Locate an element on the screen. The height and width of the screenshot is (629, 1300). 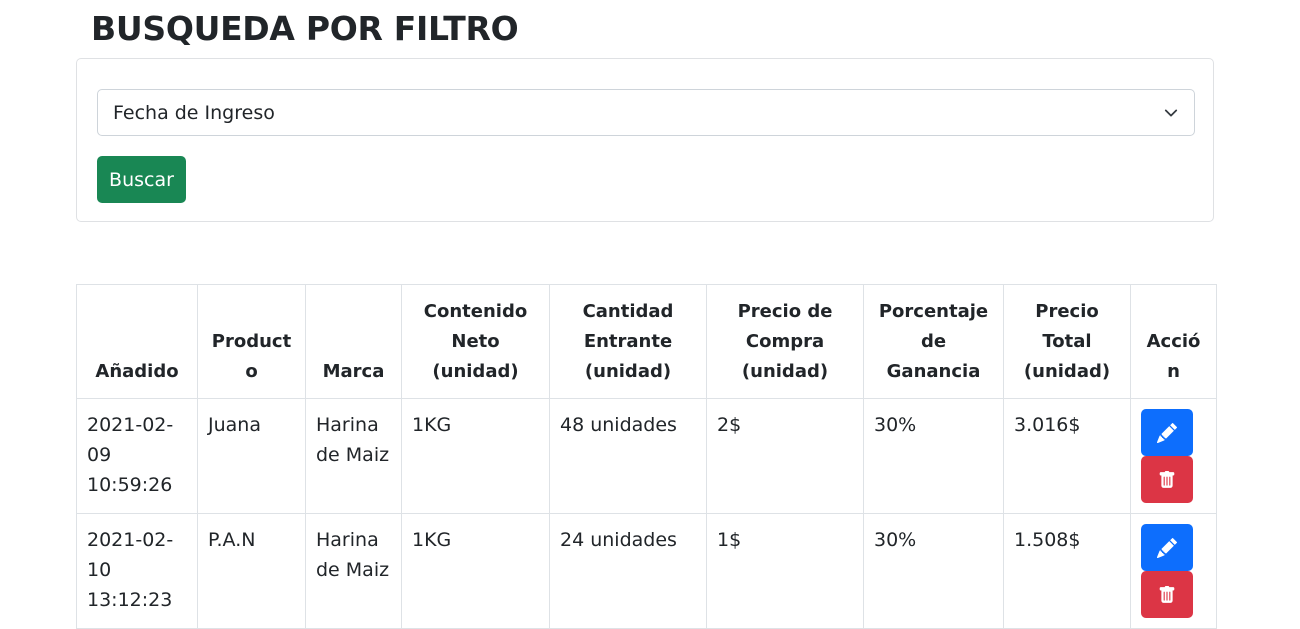
chevron-down-icon is located at coordinates (1171, 113).